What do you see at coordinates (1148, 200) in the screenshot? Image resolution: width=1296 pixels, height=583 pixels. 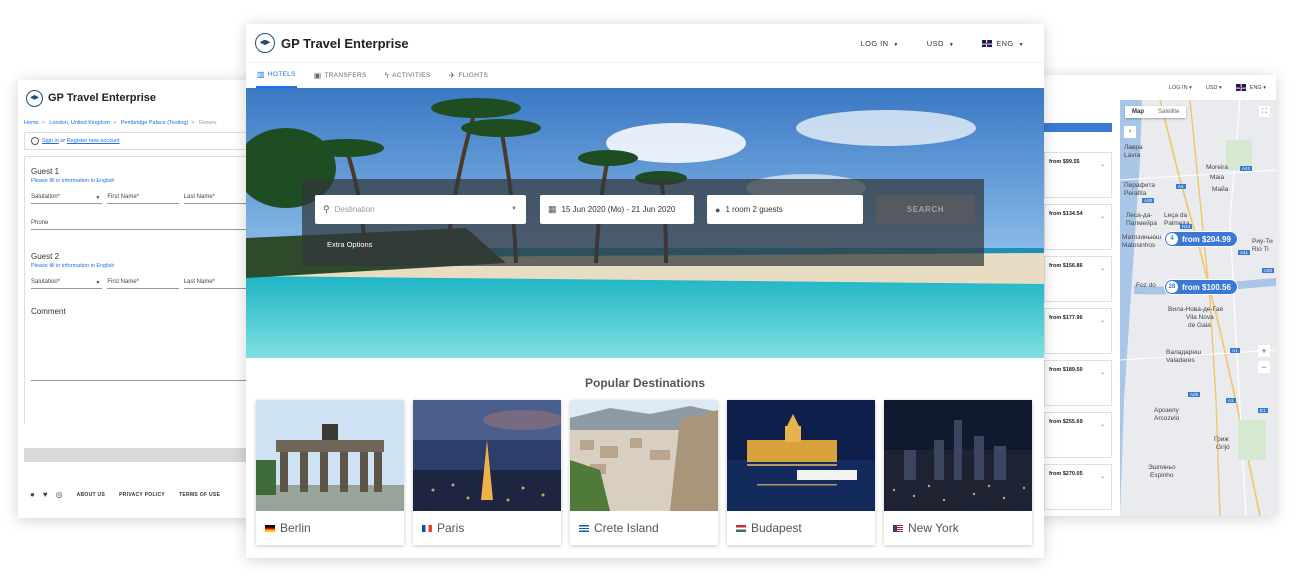 I see `road-badge: A28` at bounding box center [1148, 200].